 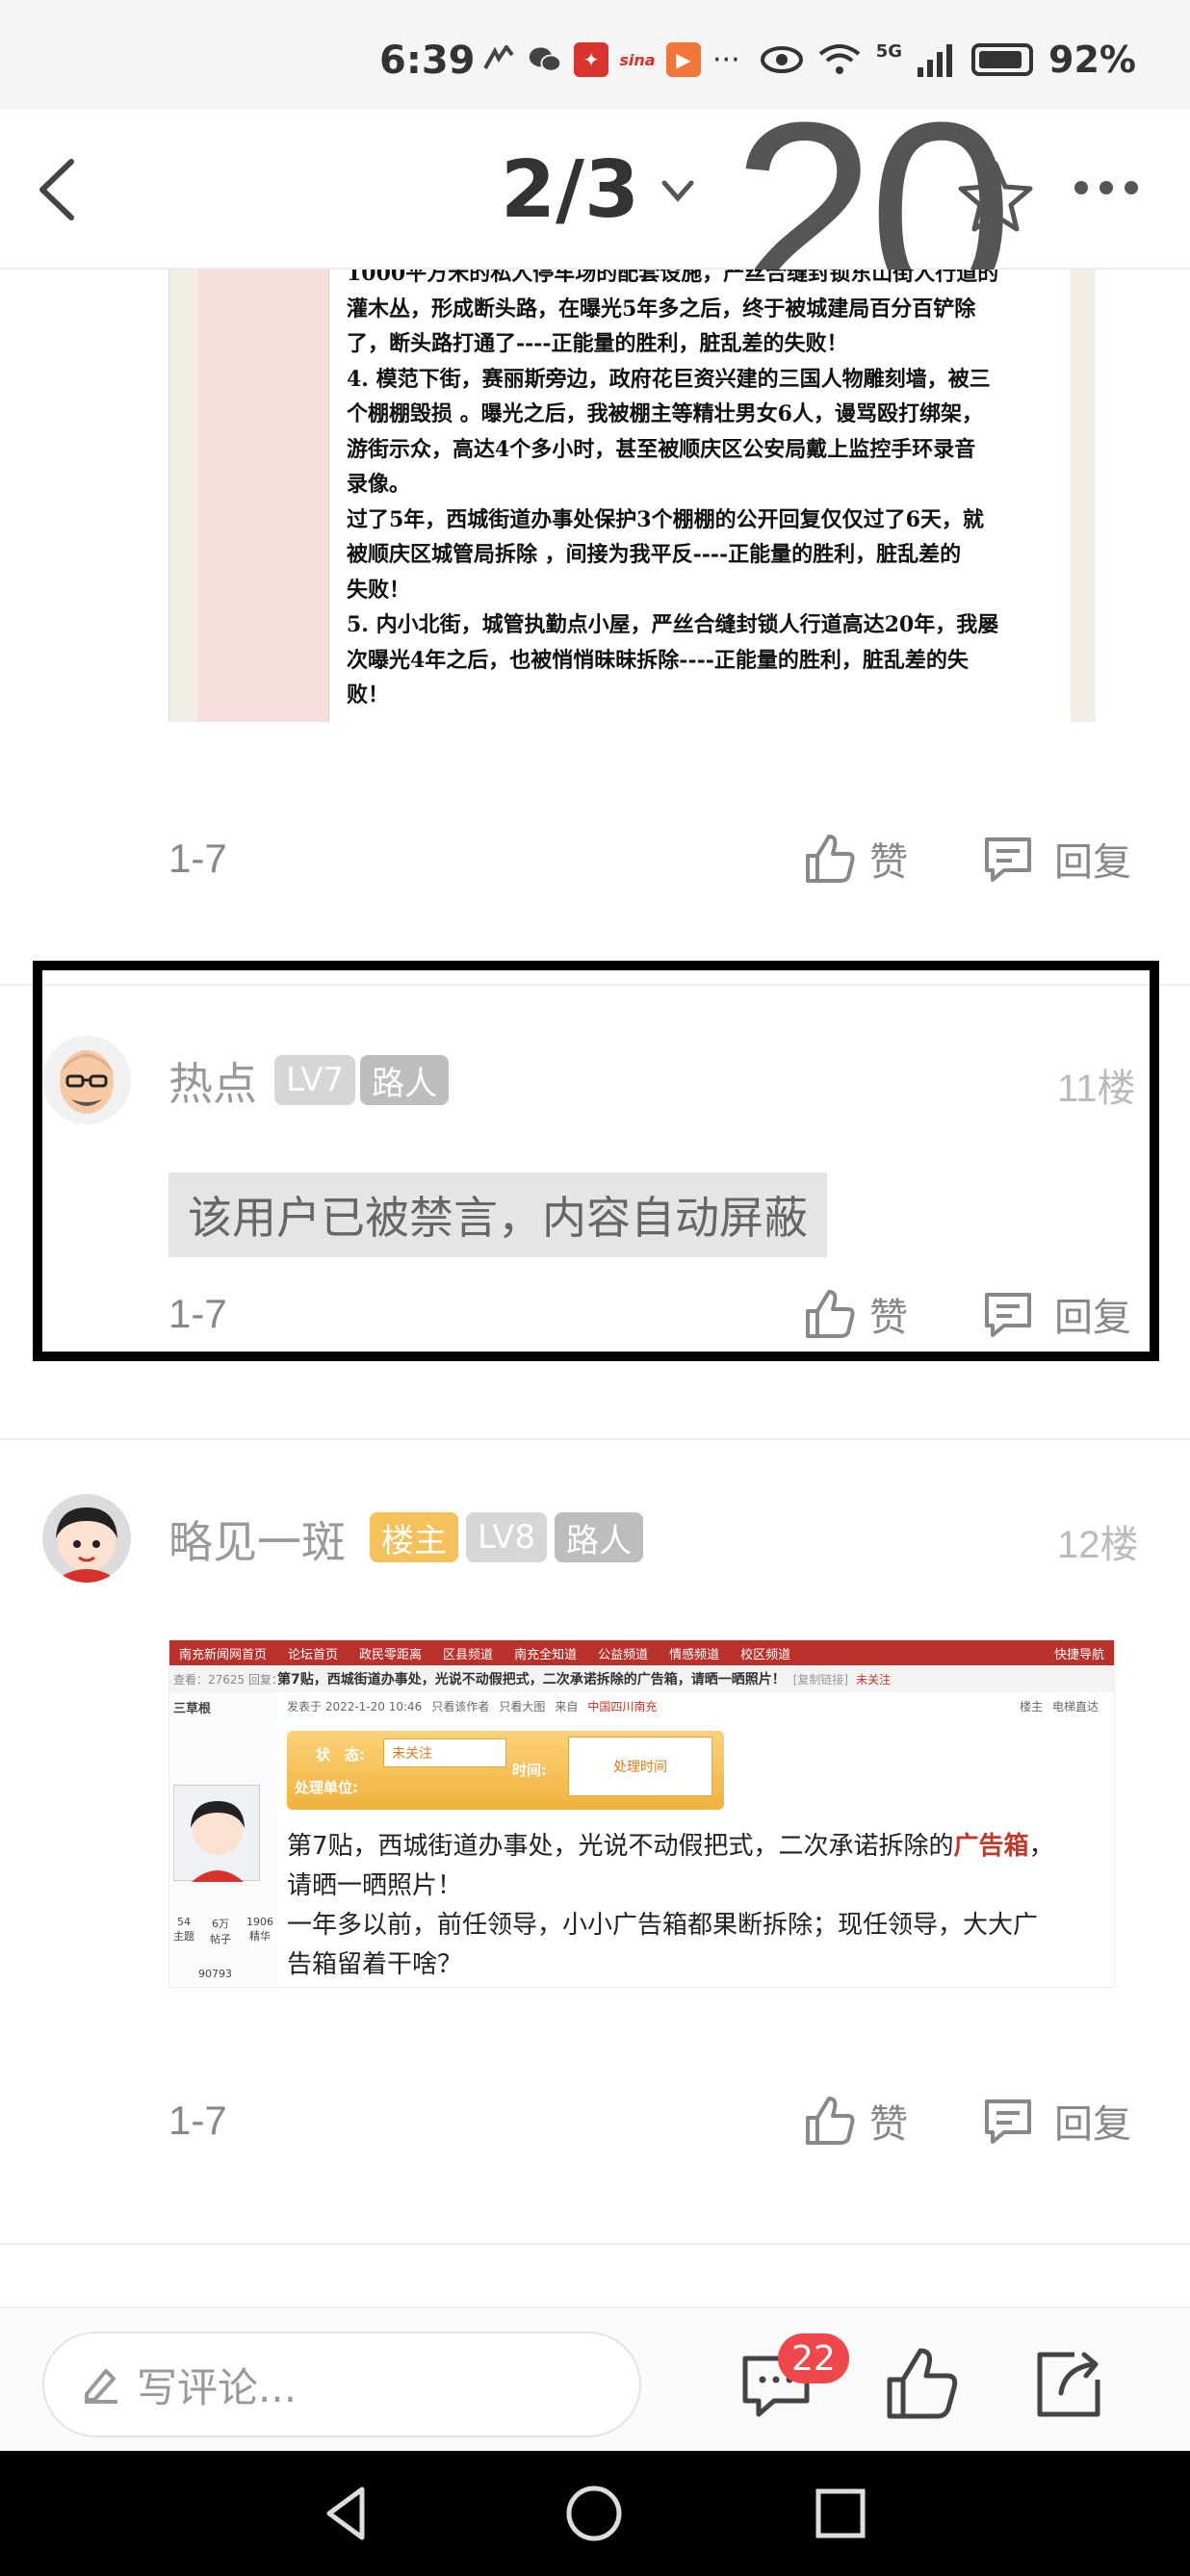 What do you see at coordinates (1079, 1655) in the screenshot?
I see `forum-quick-nav: 快捷导航` at bounding box center [1079, 1655].